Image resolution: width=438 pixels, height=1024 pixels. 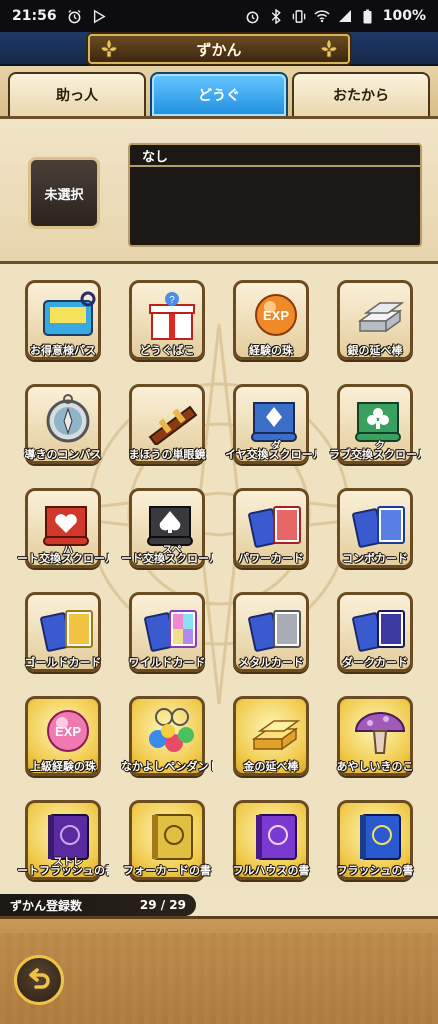 What do you see at coordinates (167, 454) in the screenshot?
I see `item-label: まほうの単眼鏡` at bounding box center [167, 454].